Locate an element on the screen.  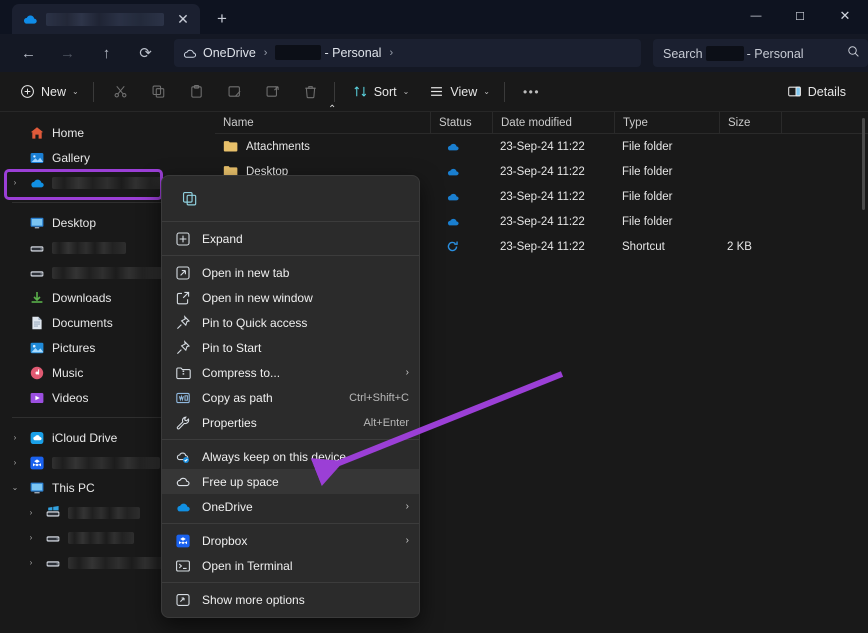
context-menu-item-label: Free up space is located at coordinates (240, 481).